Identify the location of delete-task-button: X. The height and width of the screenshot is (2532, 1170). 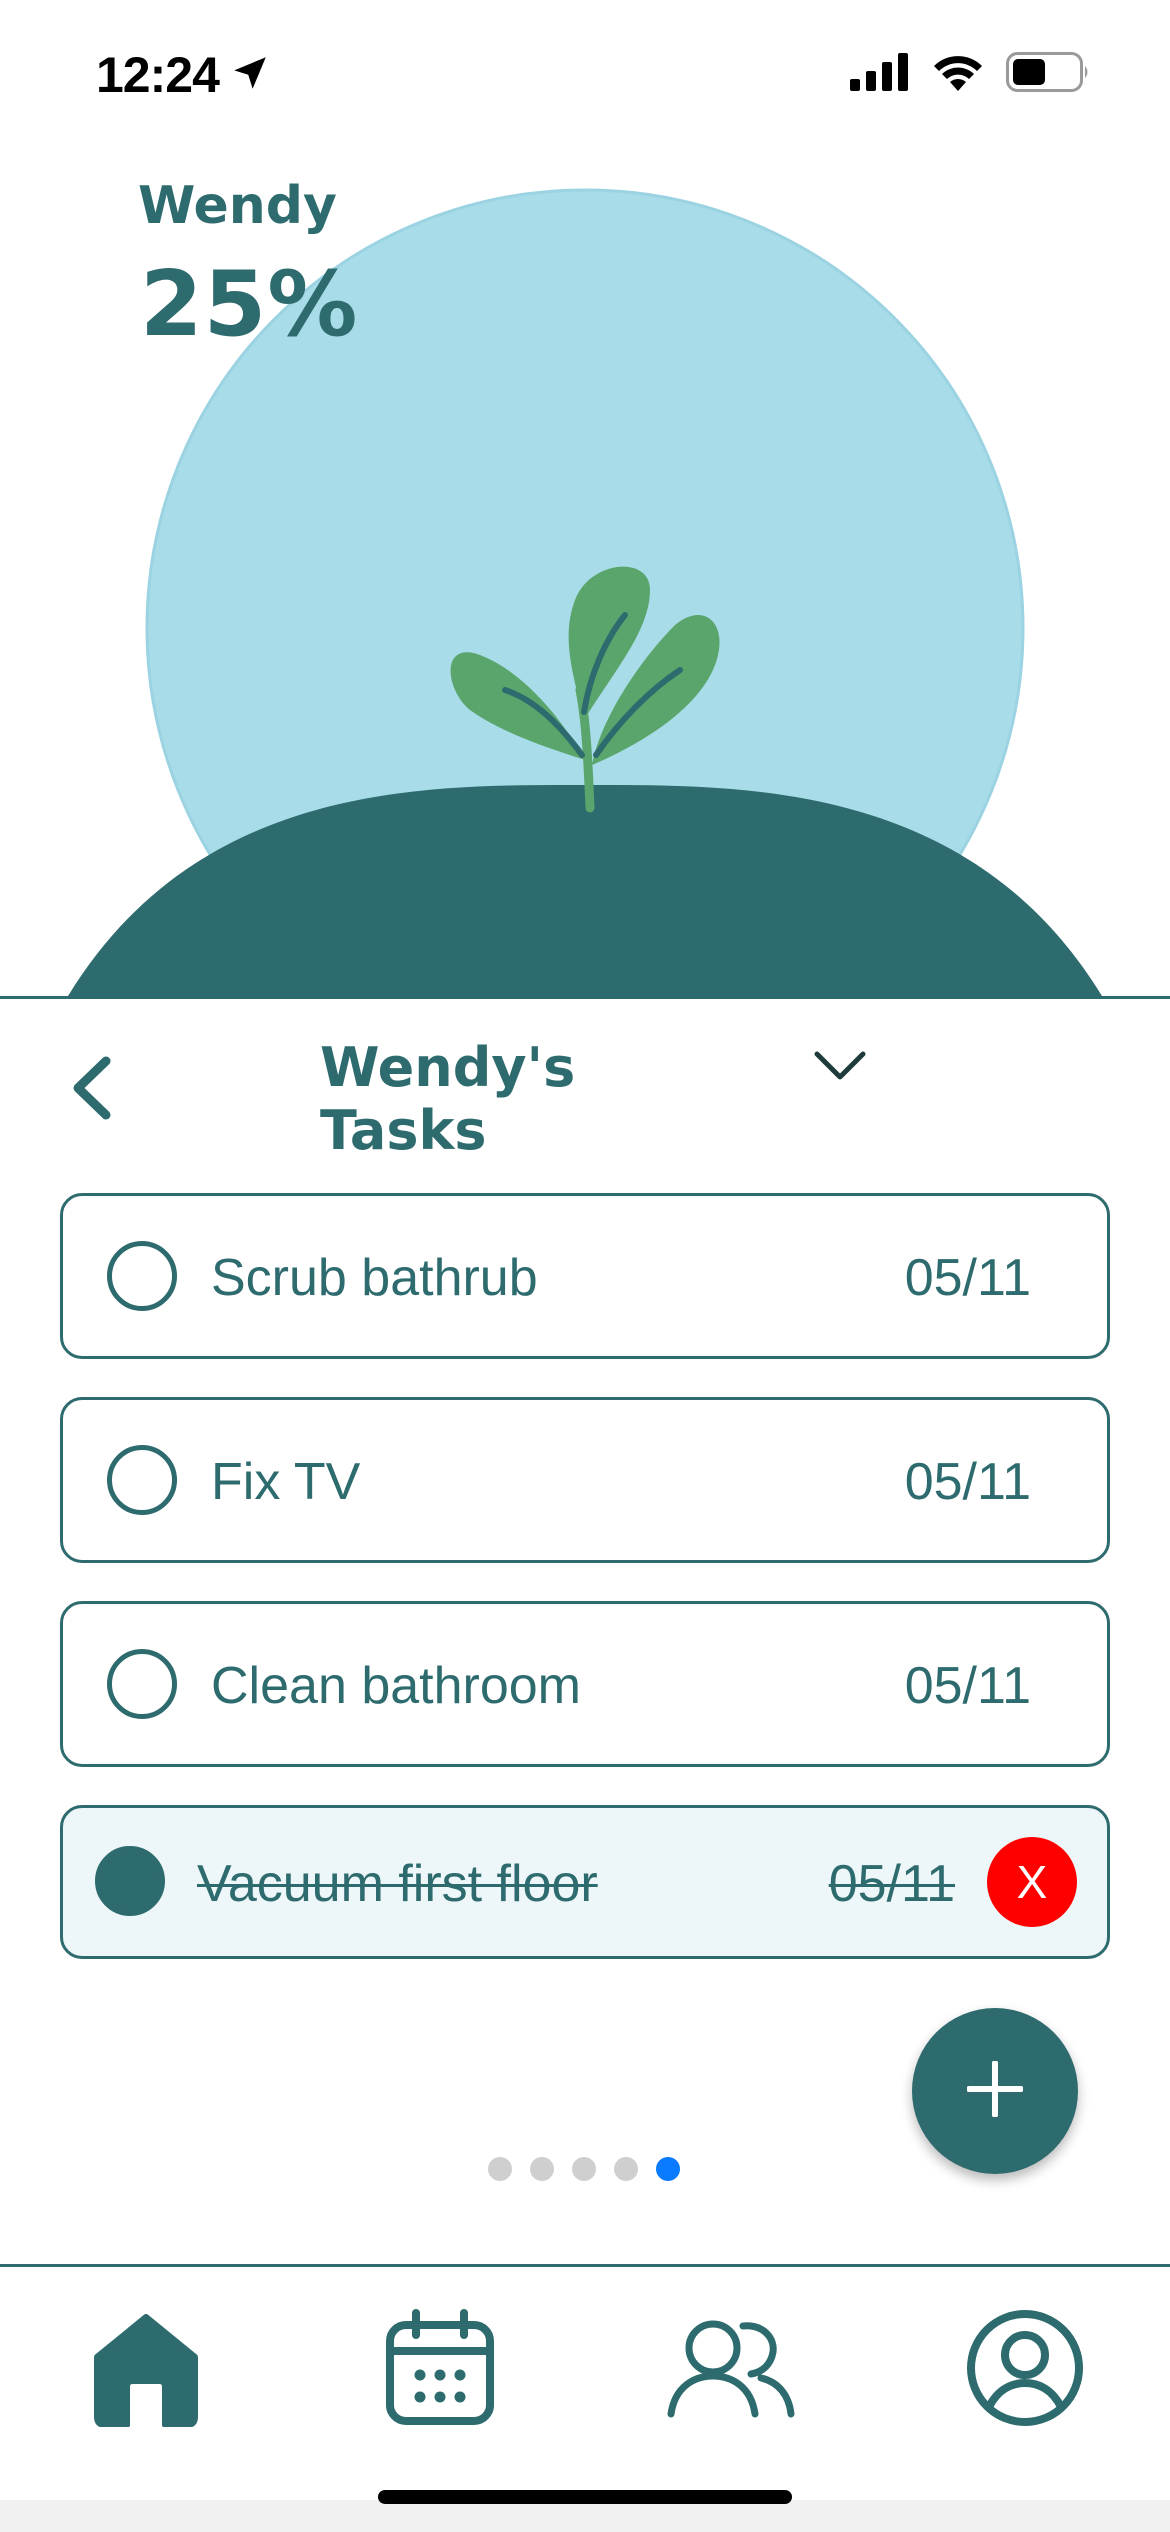
(1032, 1882).